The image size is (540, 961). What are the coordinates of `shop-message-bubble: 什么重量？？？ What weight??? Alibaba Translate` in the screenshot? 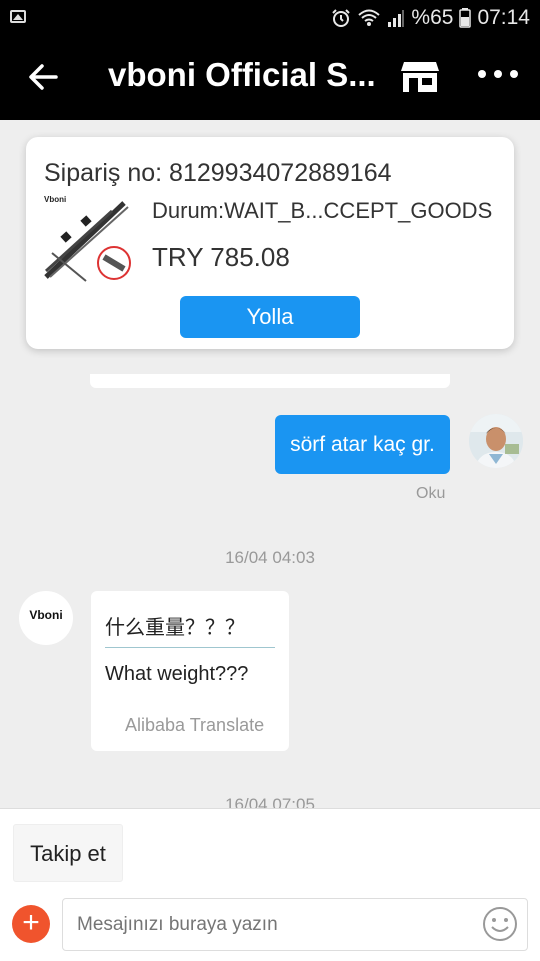 It's located at (190, 671).